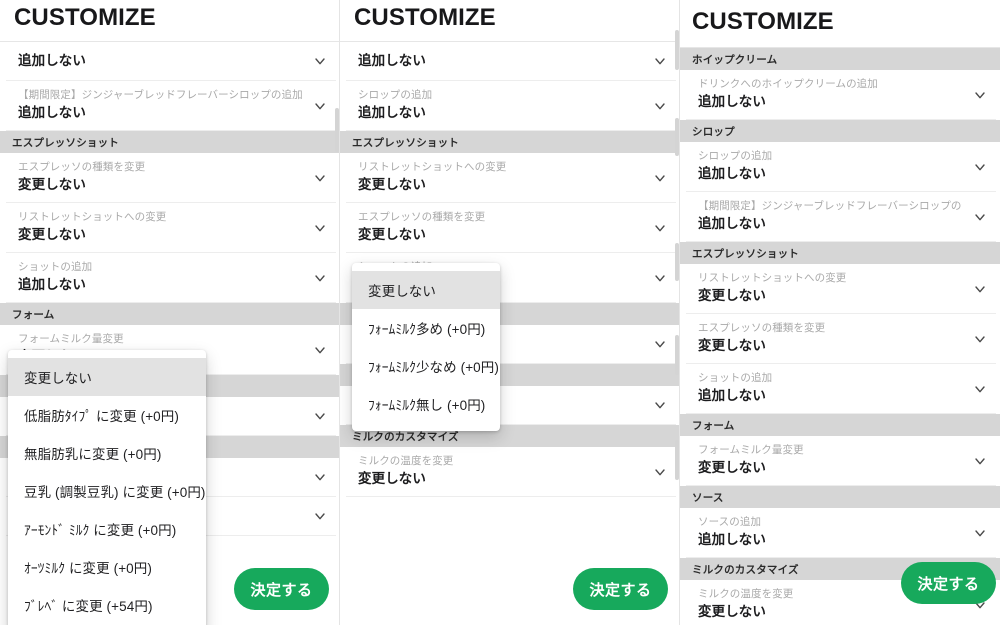 Image resolution: width=1000 pixels, height=625 pixels. What do you see at coordinates (841, 95) in the screenshot?
I see `option-row: ドリンクへのホイップクリームの追加 追加しない` at bounding box center [841, 95].